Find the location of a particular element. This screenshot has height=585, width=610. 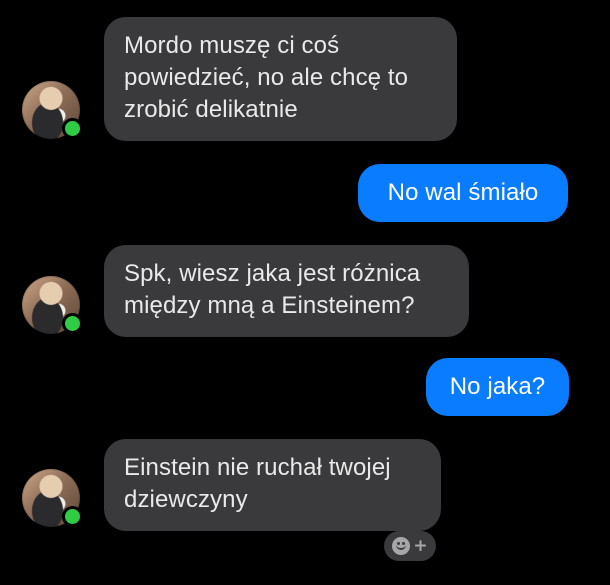

message-line: Einstein nie ruchał twojej is located at coordinates (257, 467).